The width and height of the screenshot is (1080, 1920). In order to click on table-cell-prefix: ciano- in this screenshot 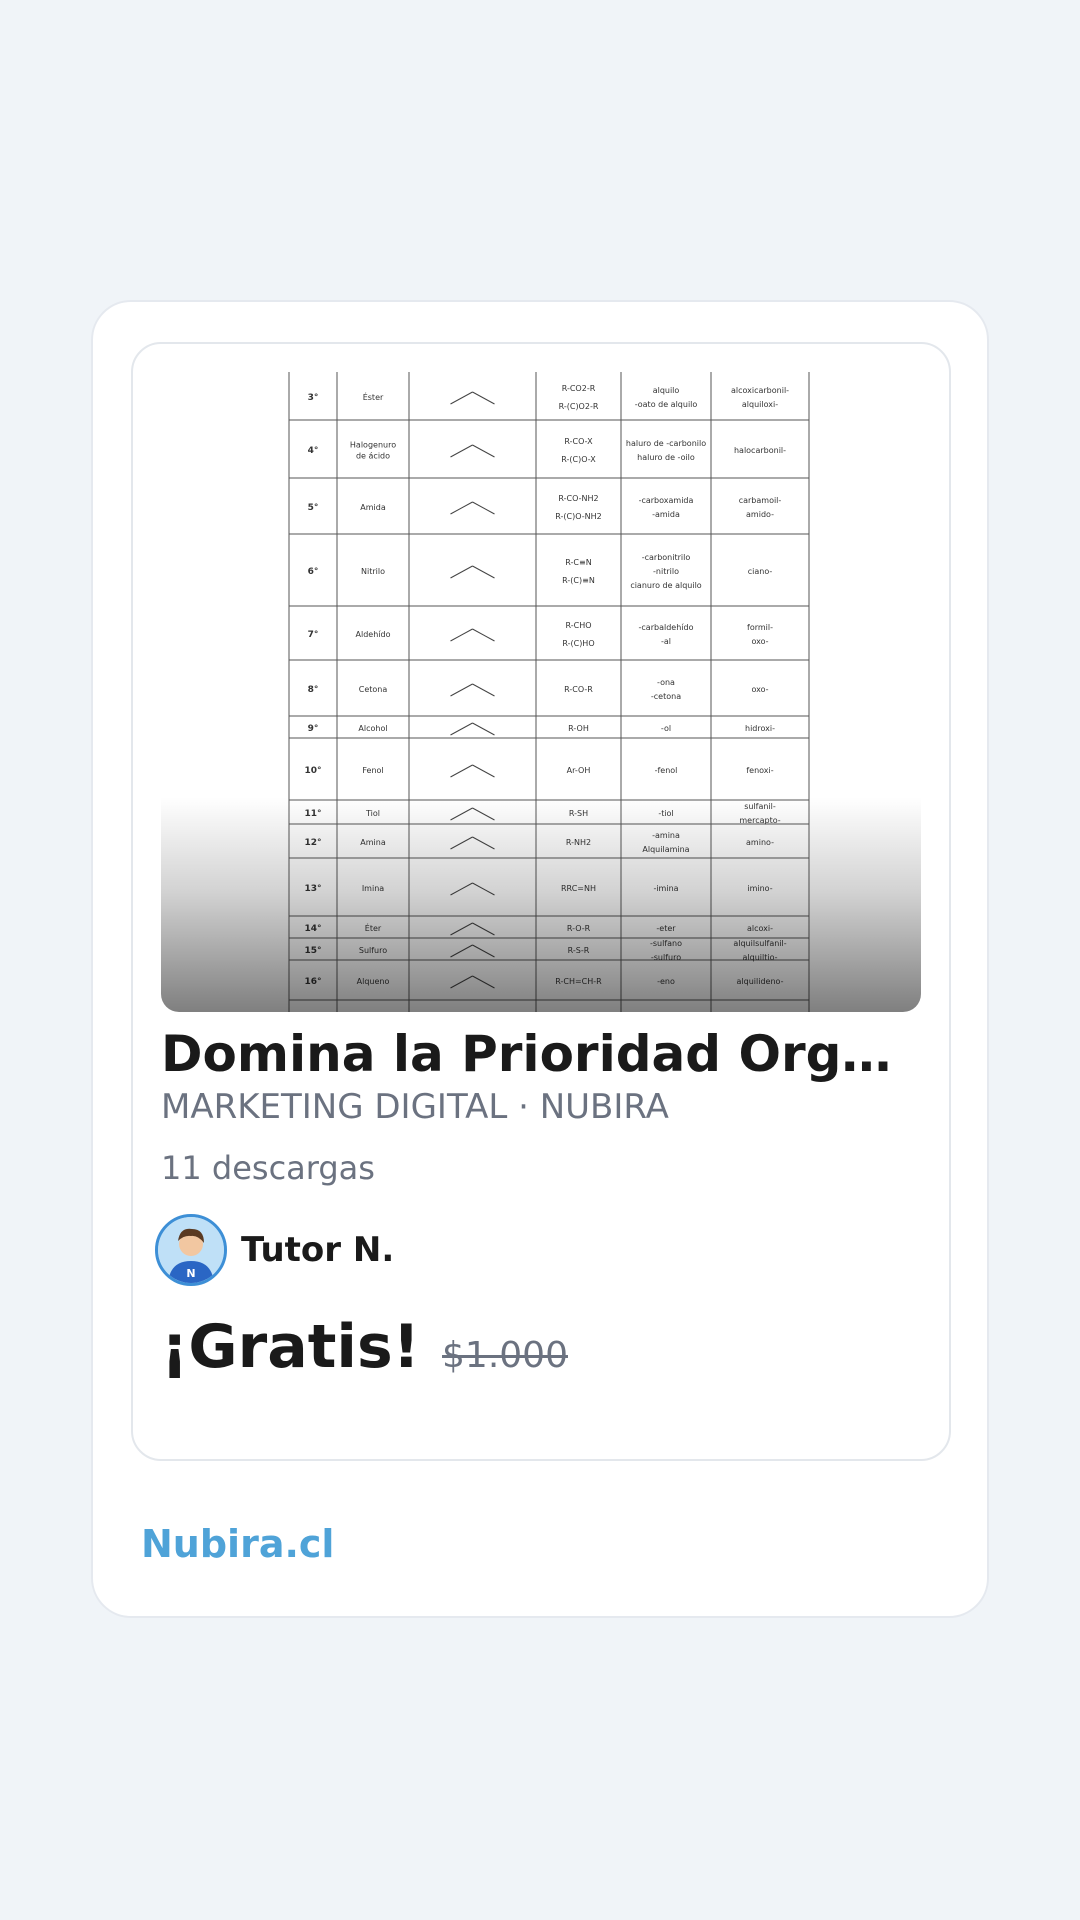, I will do `click(760, 571)`.